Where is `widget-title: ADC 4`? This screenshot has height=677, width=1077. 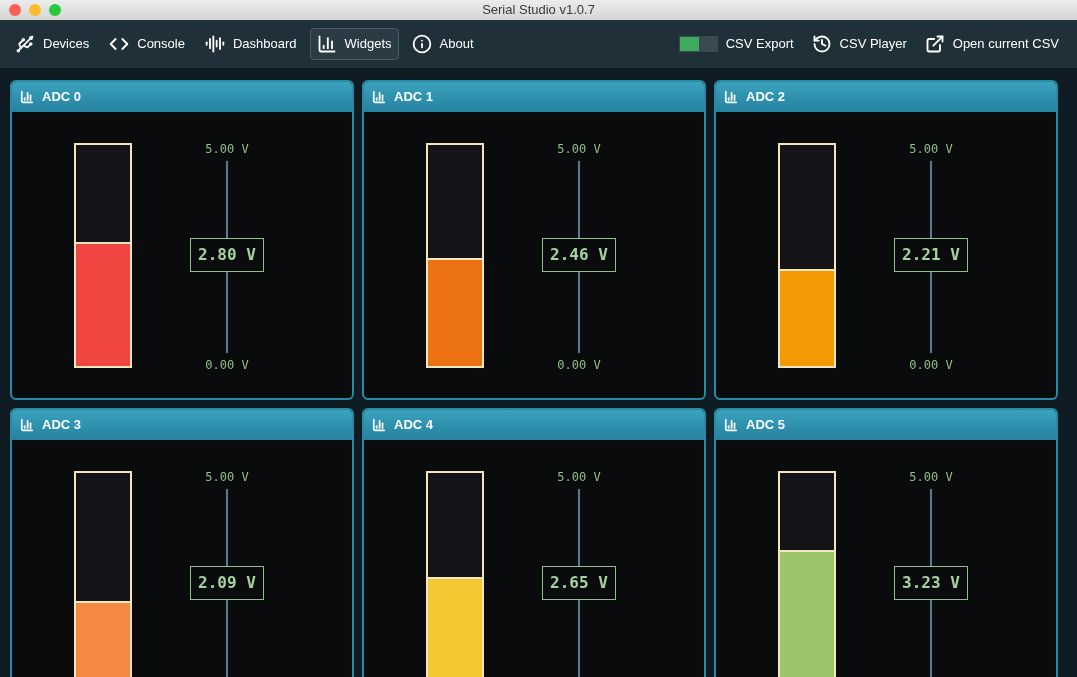 widget-title: ADC 4 is located at coordinates (413, 425).